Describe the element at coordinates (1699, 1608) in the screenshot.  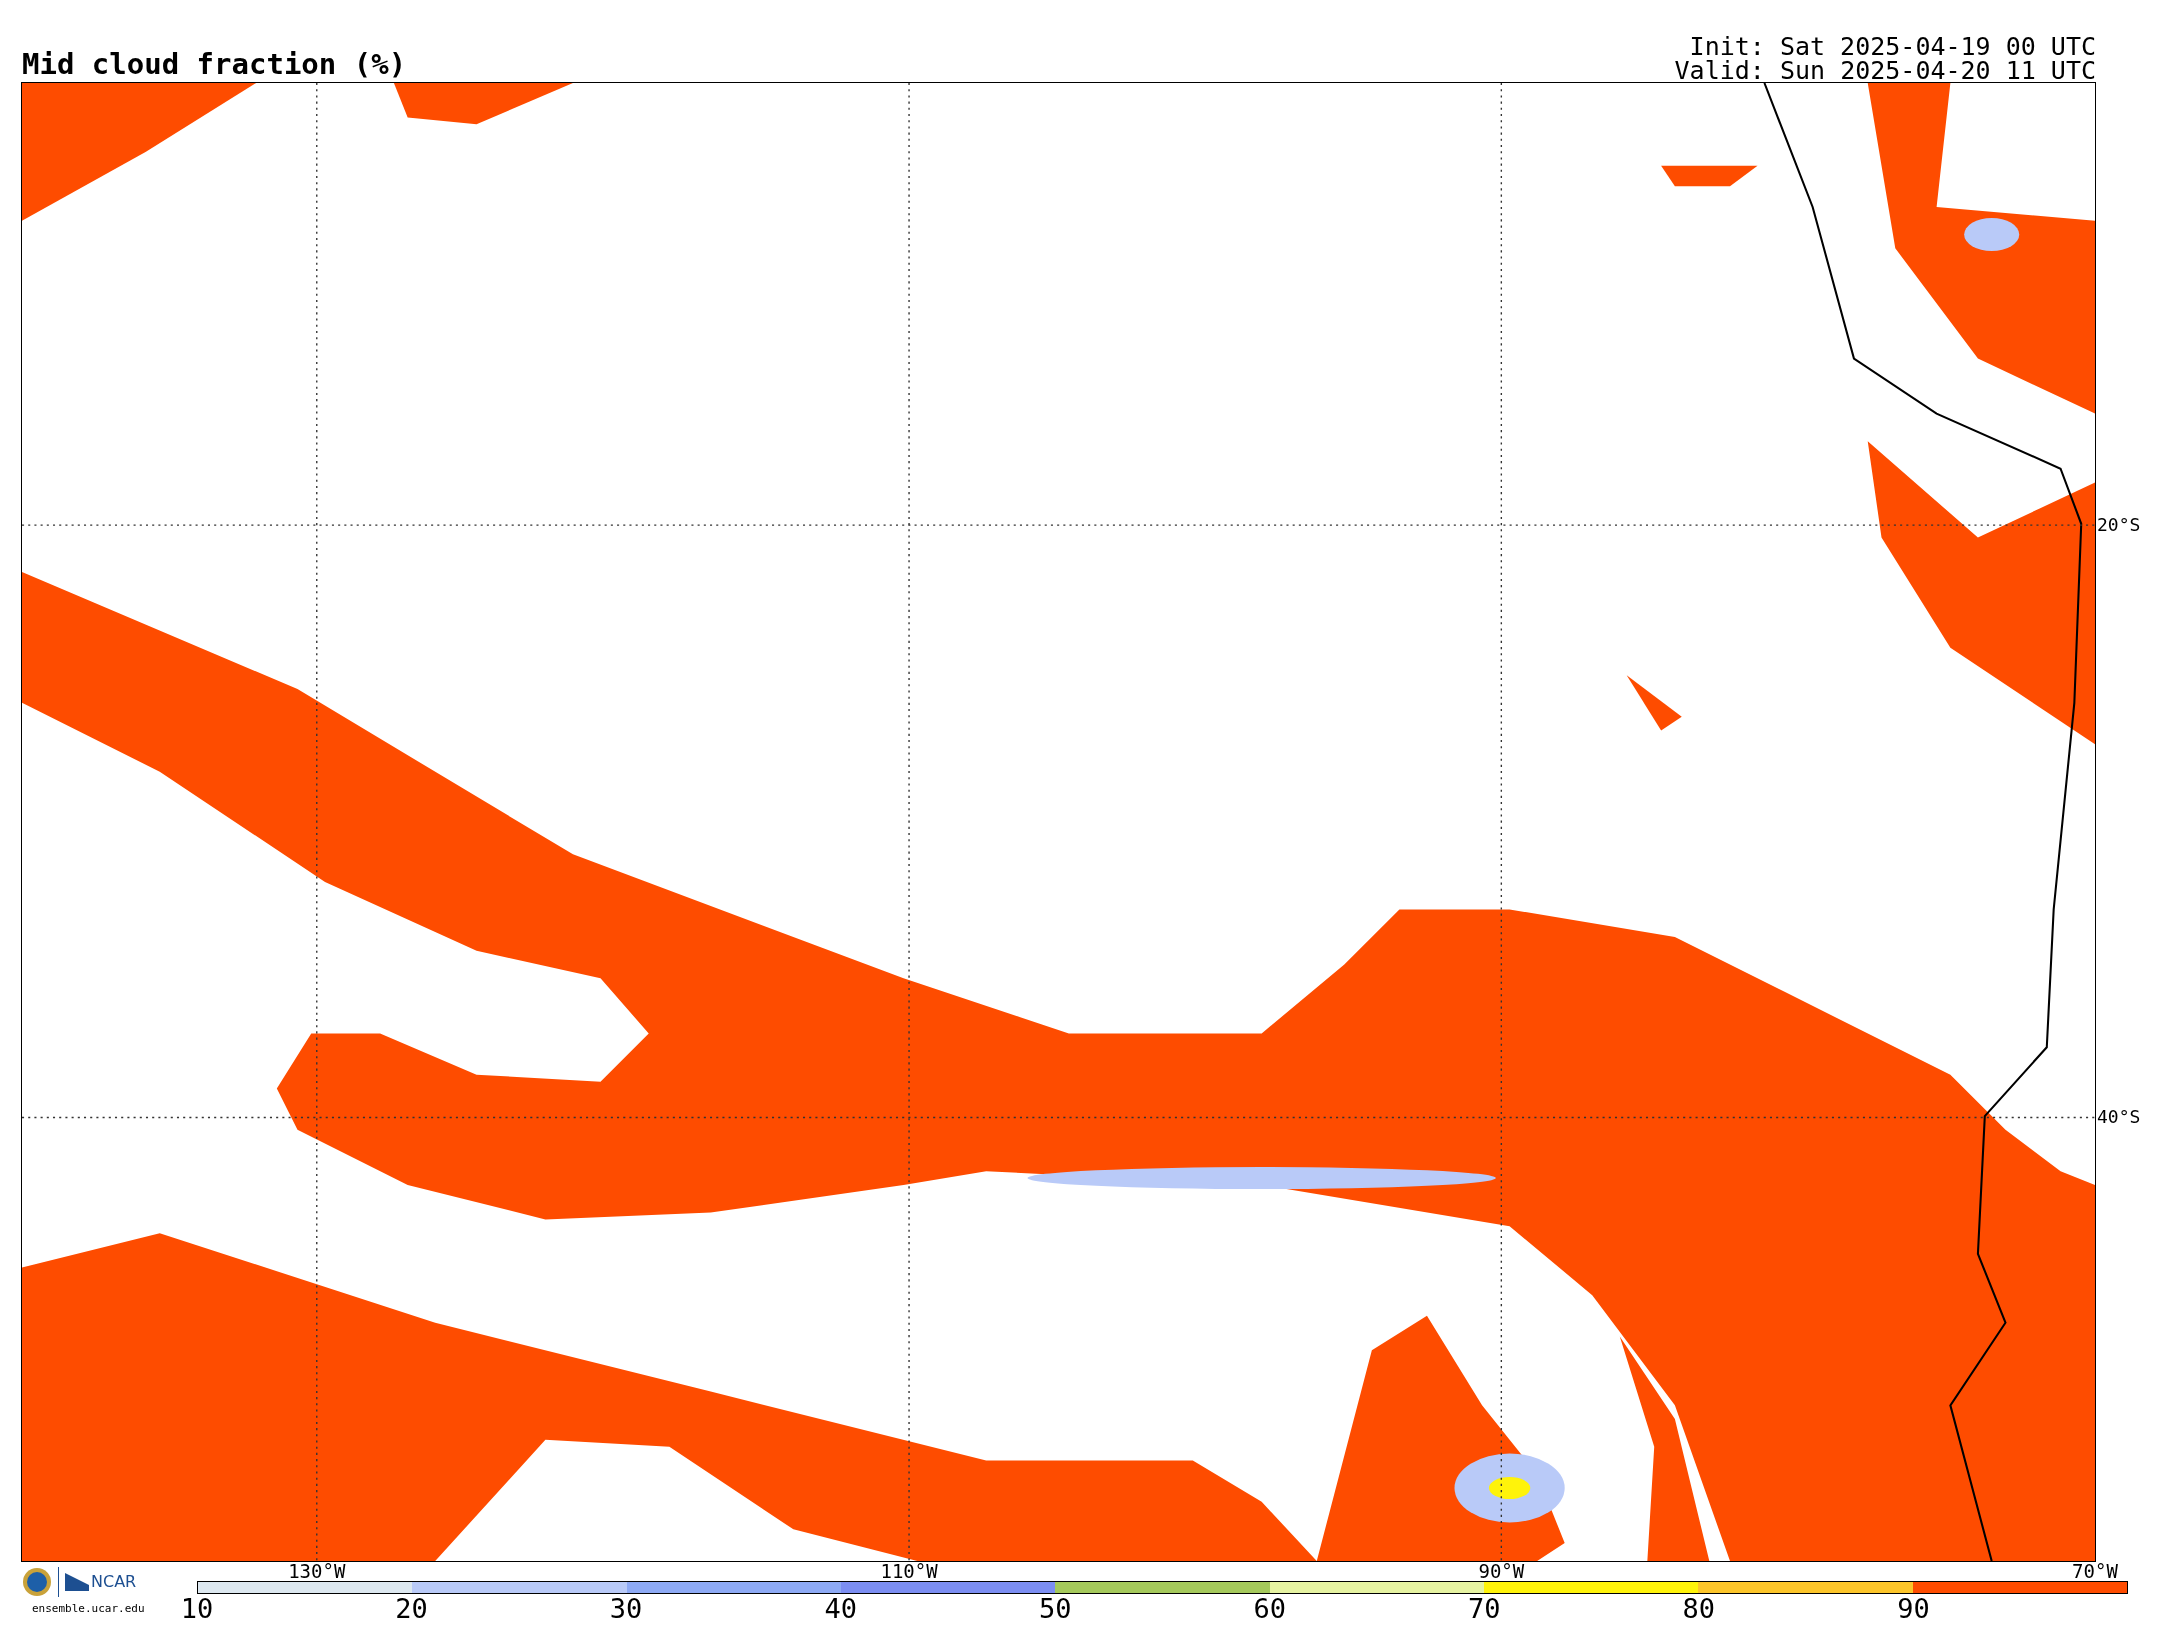
I see `colorbar-tick-label: 80` at that location.